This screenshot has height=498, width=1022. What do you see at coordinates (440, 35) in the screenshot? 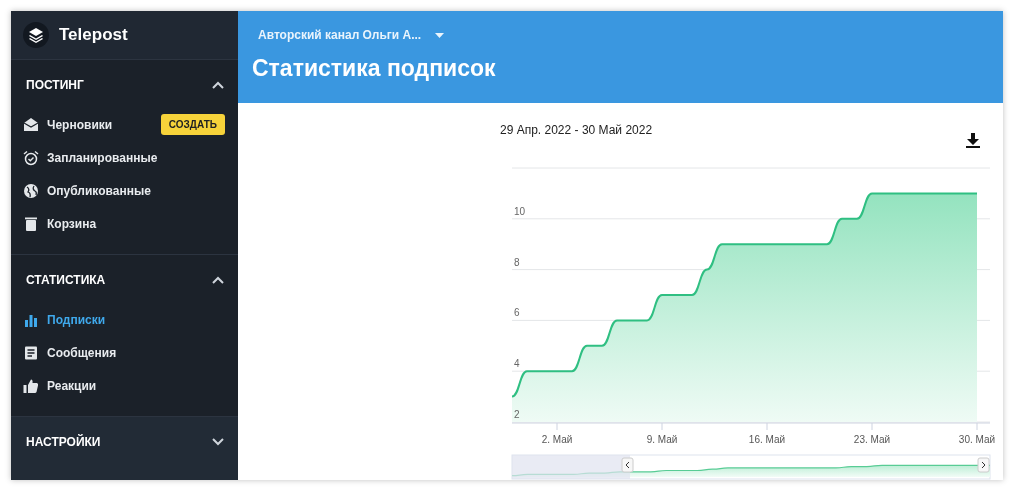
I see `caret-icon` at bounding box center [440, 35].